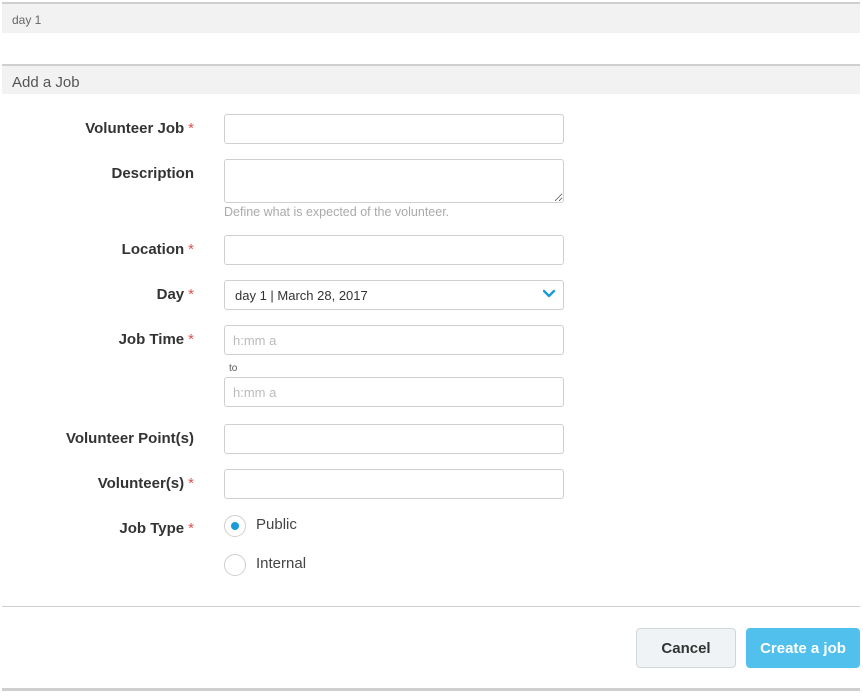 The width and height of the screenshot is (863, 696). What do you see at coordinates (145, 483) in the screenshot?
I see `volunteers-label: Volunteer(s) *` at bounding box center [145, 483].